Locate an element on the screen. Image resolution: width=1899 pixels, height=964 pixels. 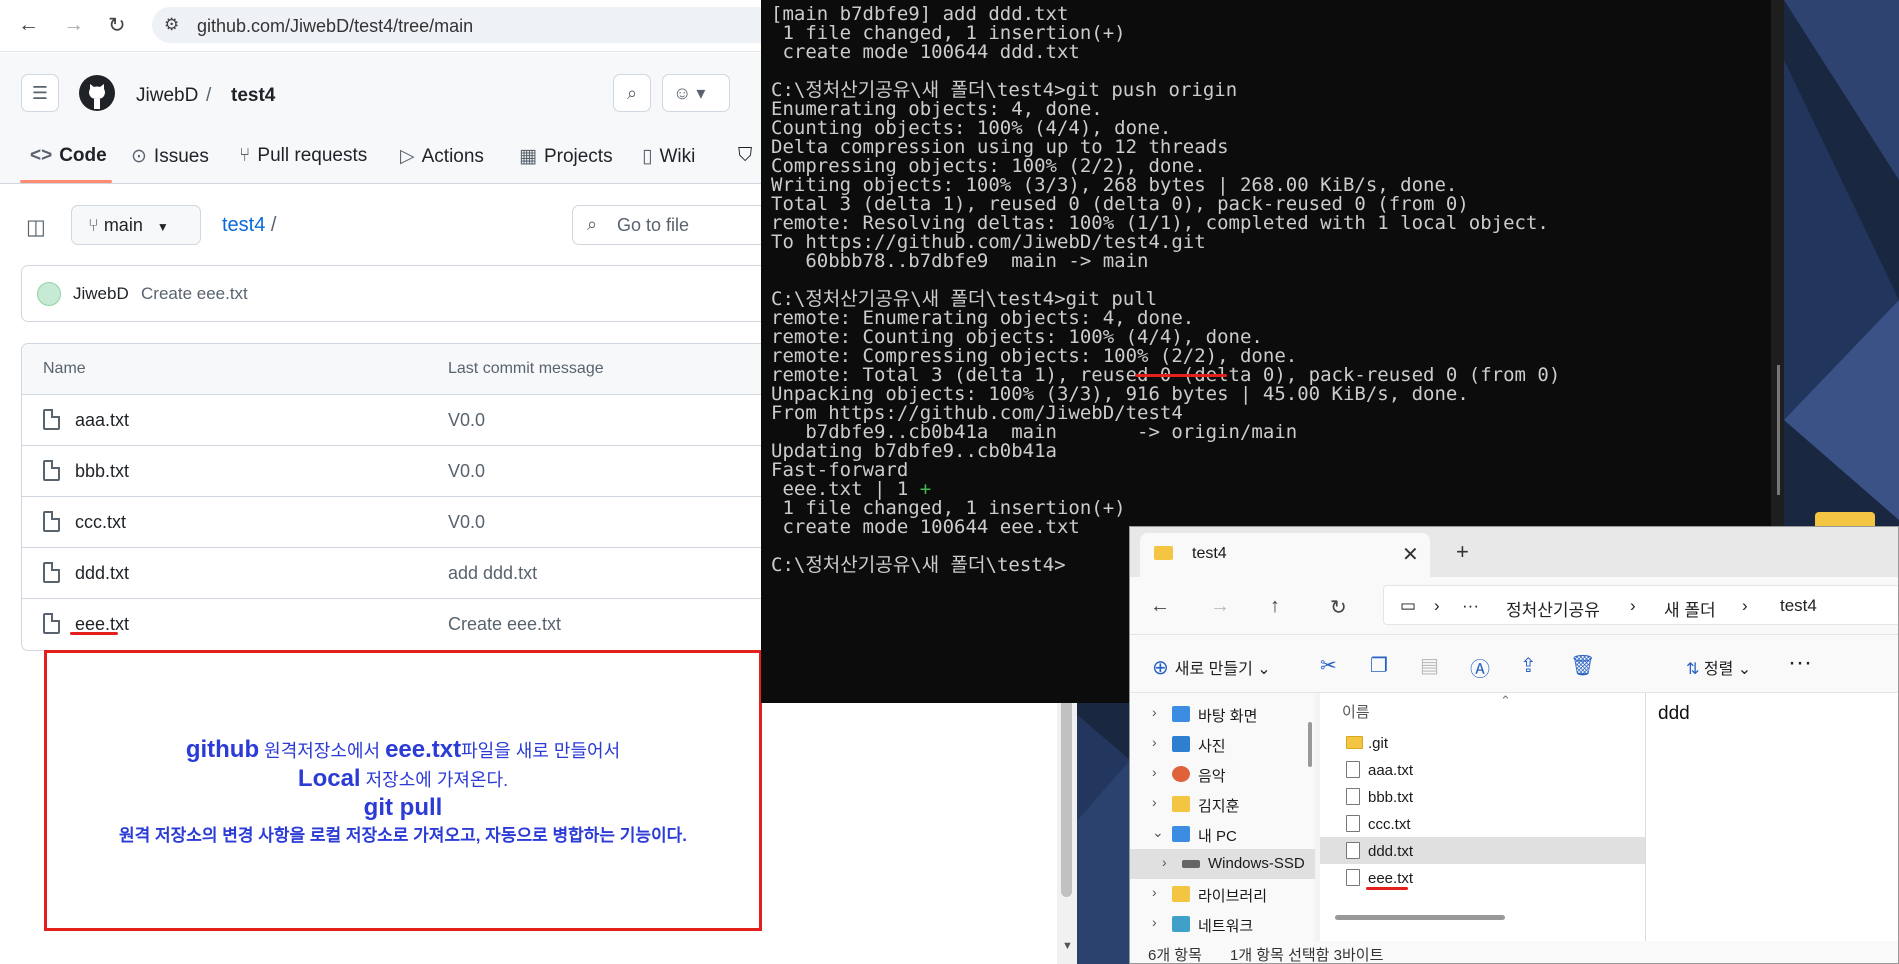
security-icon: ⛉ is located at coordinates (745, 156).